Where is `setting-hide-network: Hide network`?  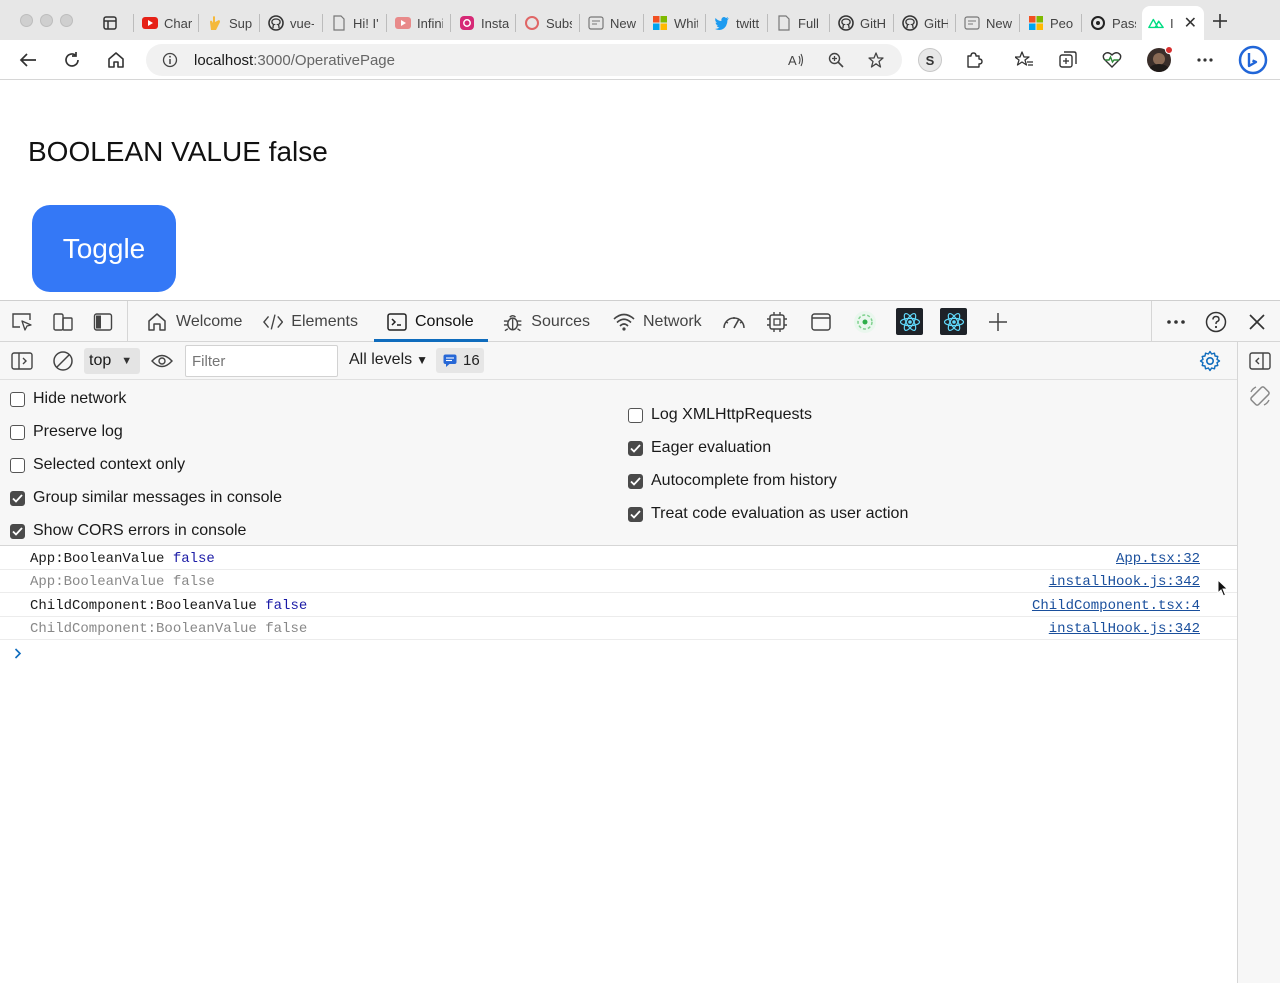
setting-hide-network: Hide network is located at coordinates (68, 399).